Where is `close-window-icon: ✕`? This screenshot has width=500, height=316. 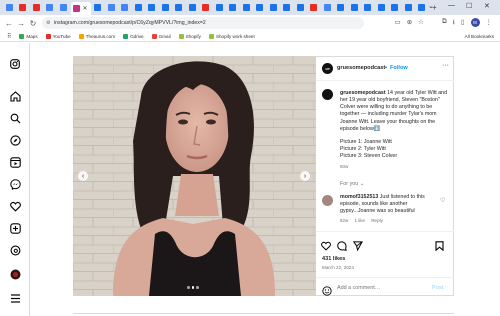
close-window-icon: ✕ is located at coordinates (487, 6).